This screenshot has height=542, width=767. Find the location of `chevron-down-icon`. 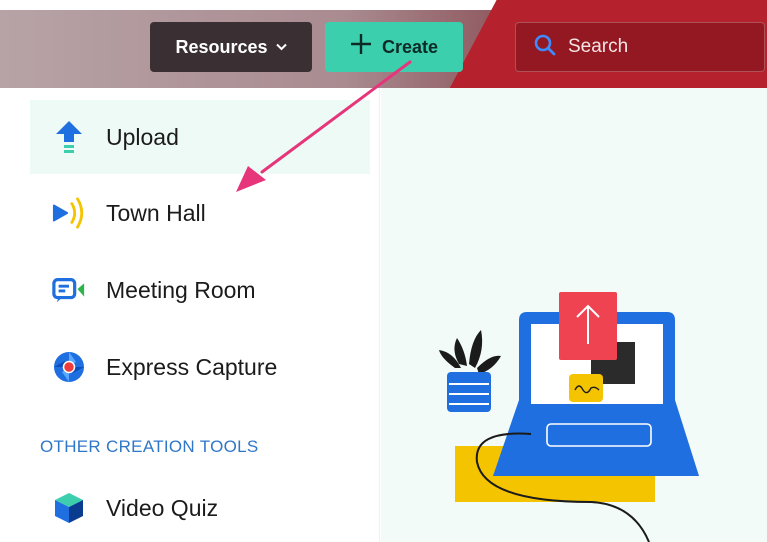

chevron-down-icon is located at coordinates (281, 47).